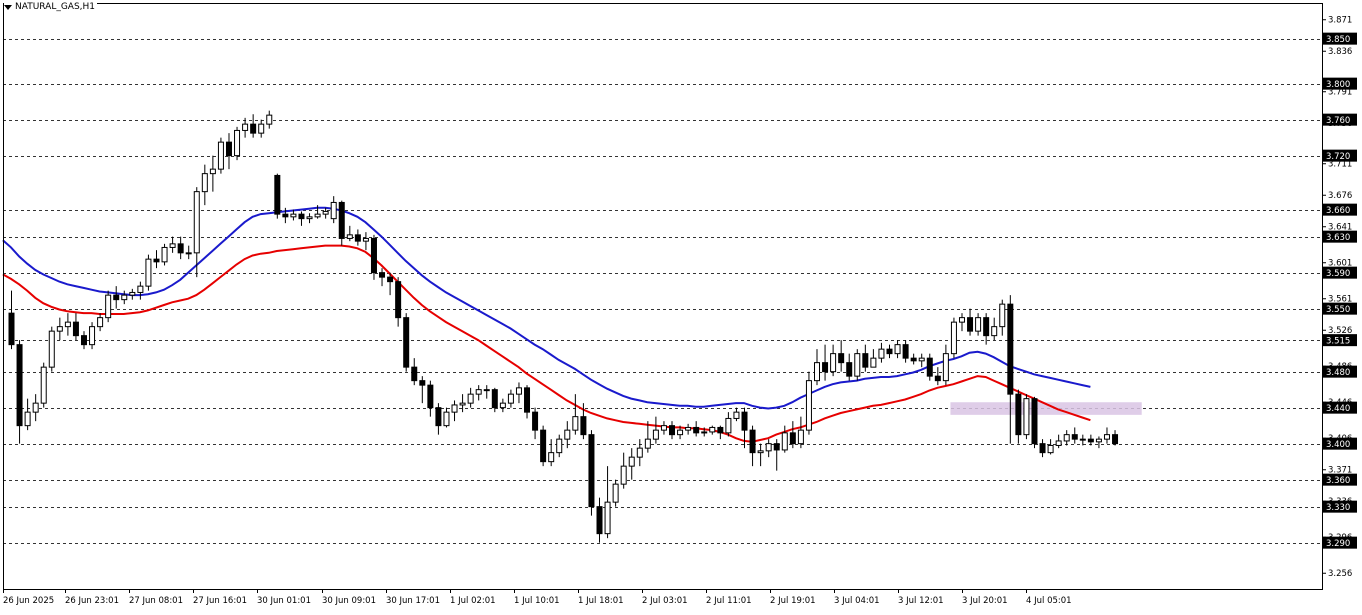  I want to click on level-badge-label: 3.360, so click(1338, 481).